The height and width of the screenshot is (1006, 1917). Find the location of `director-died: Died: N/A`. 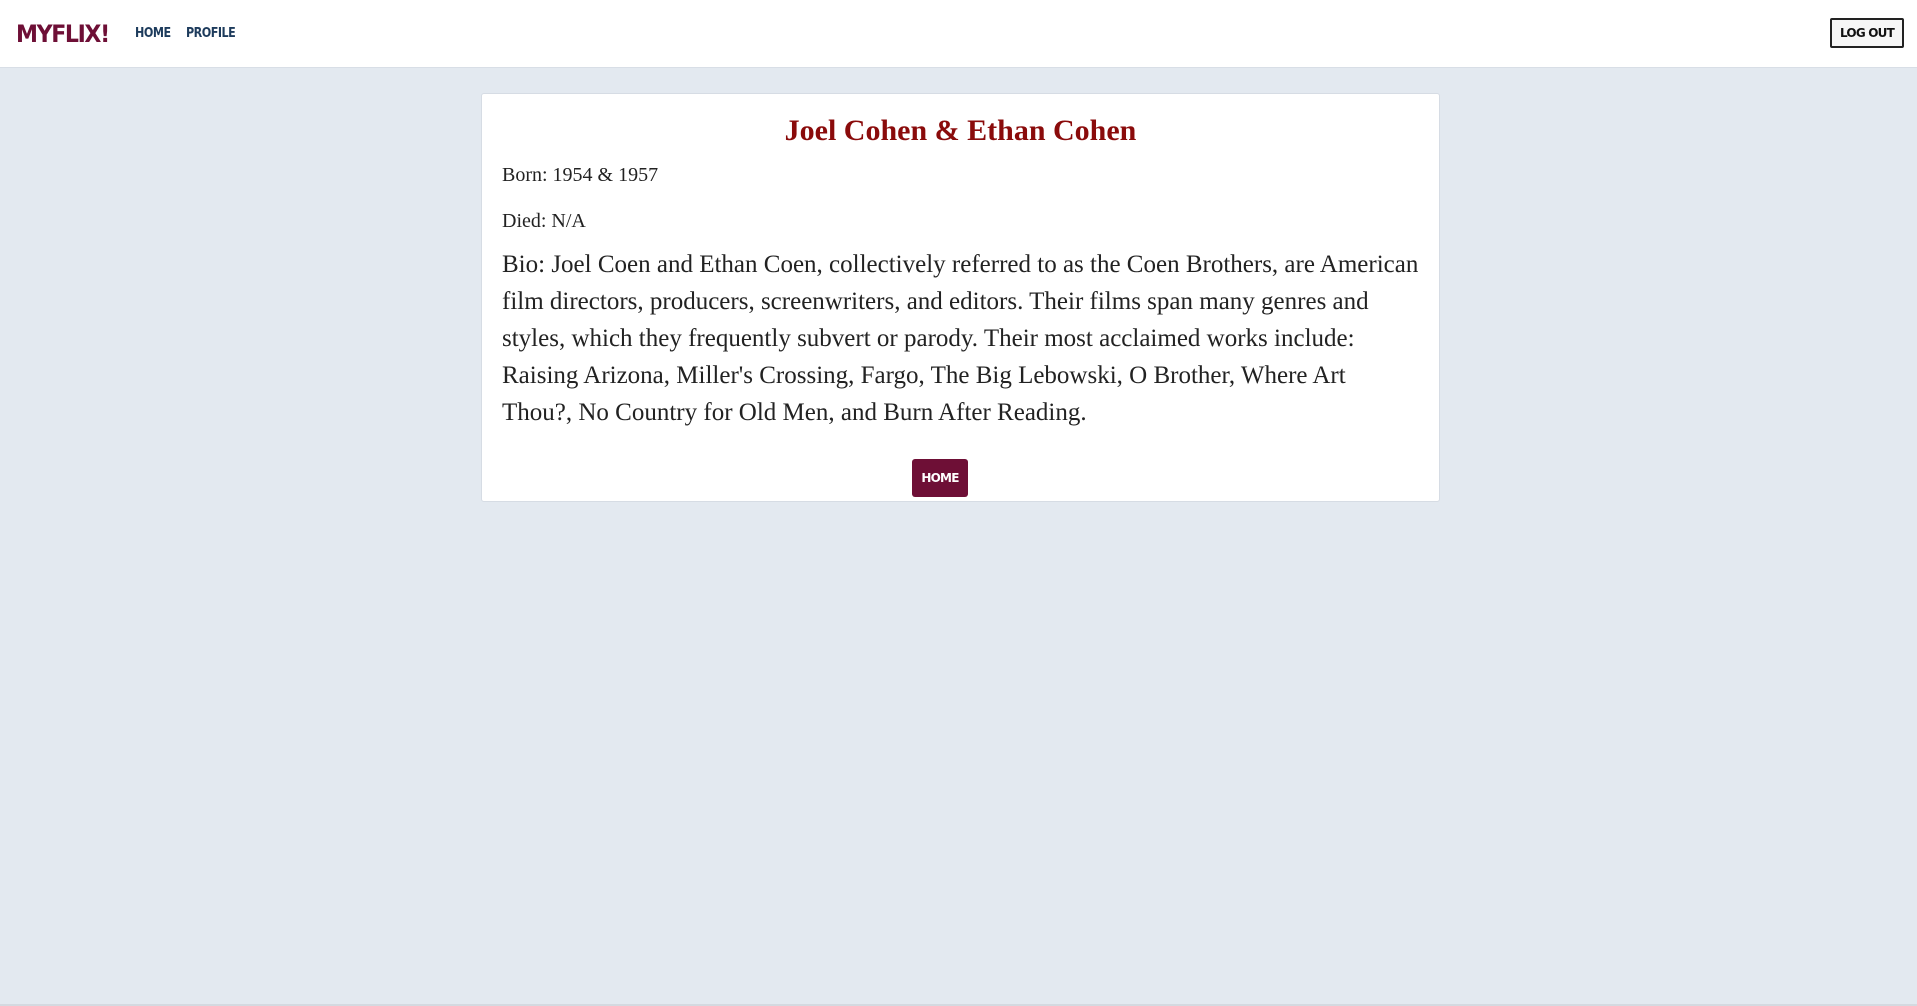

director-died: Died: N/A is located at coordinates (544, 221).